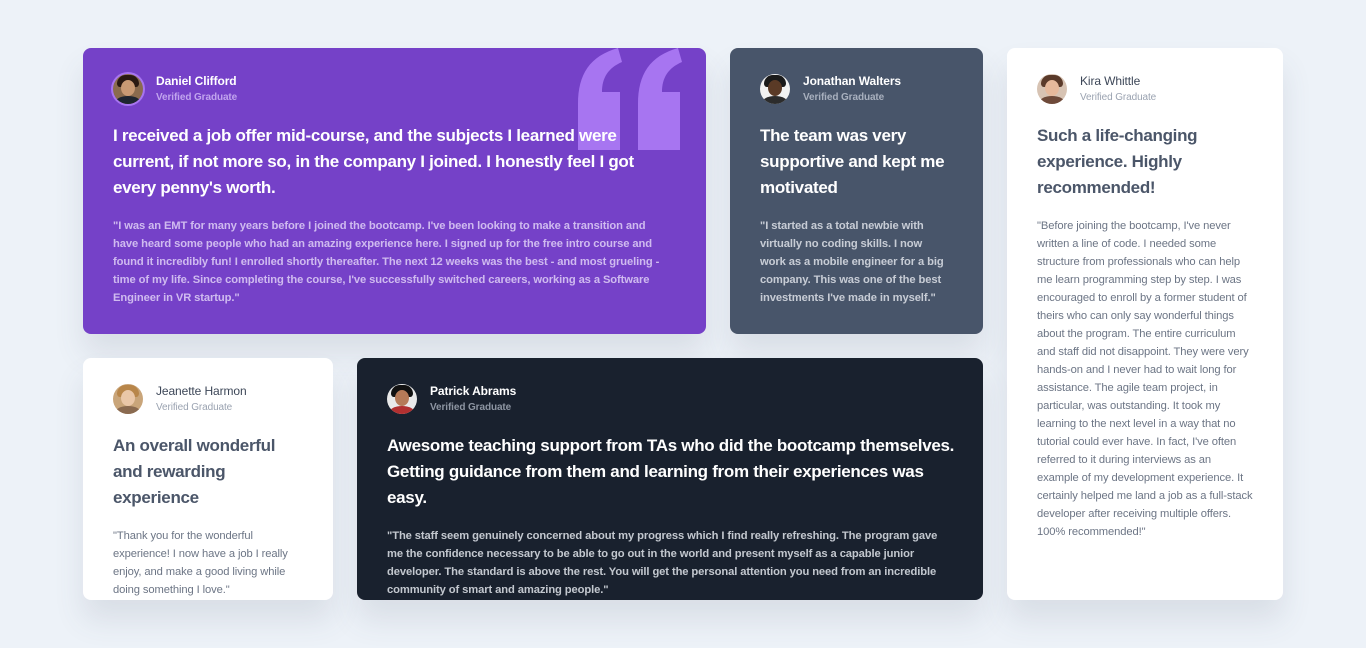 This screenshot has height=648, width=1366. I want to click on author-name: Kira Whittle, so click(1110, 80).